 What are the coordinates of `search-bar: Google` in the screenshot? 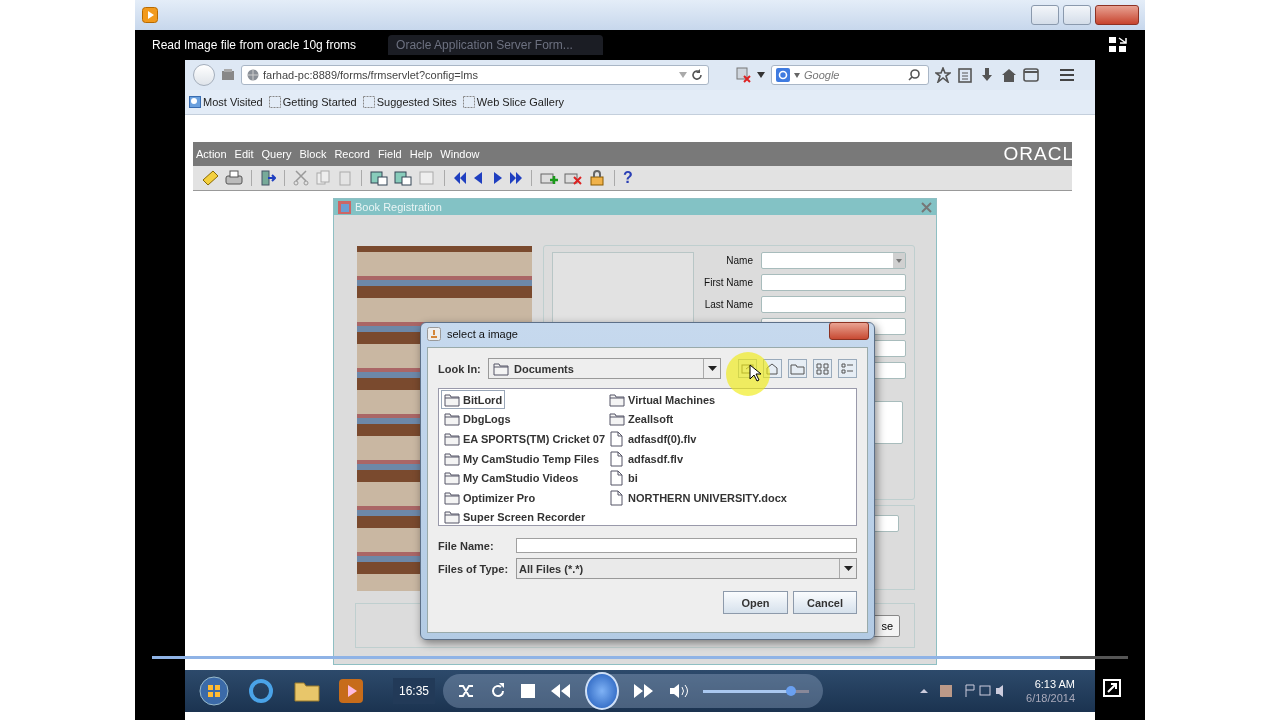 It's located at (850, 75).